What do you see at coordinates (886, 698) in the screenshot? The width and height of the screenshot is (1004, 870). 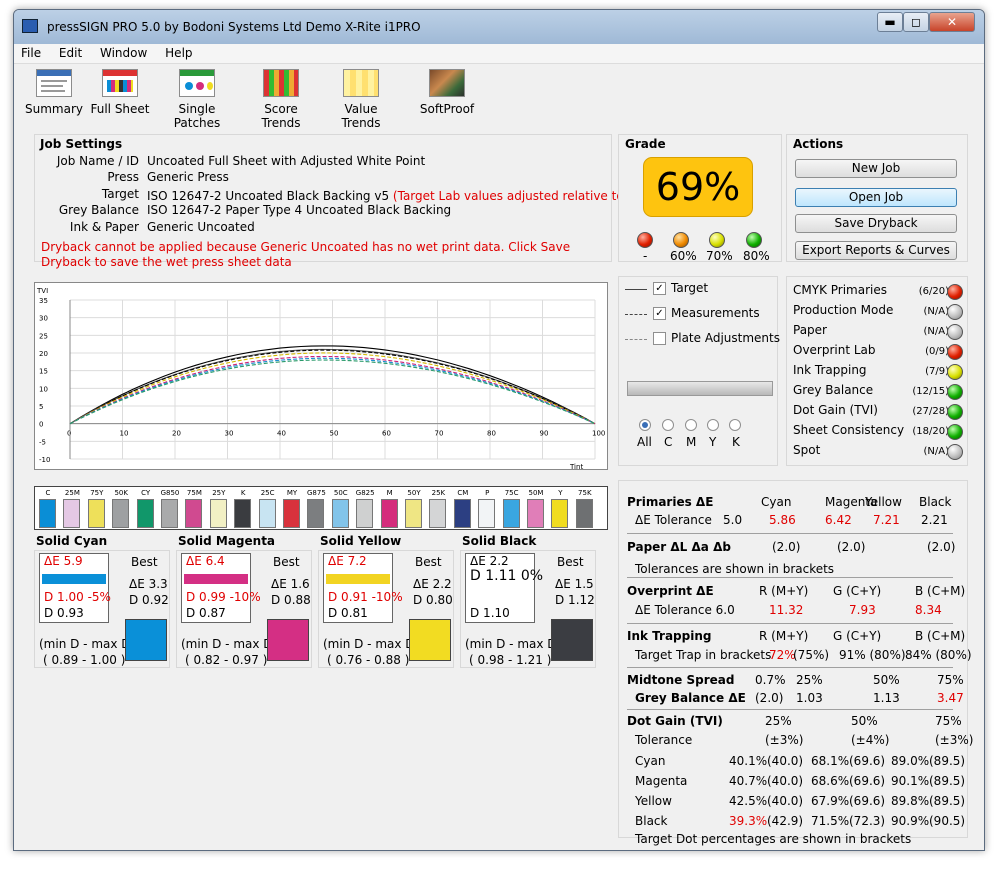 I see `grey-balance-value: 1.13` at bounding box center [886, 698].